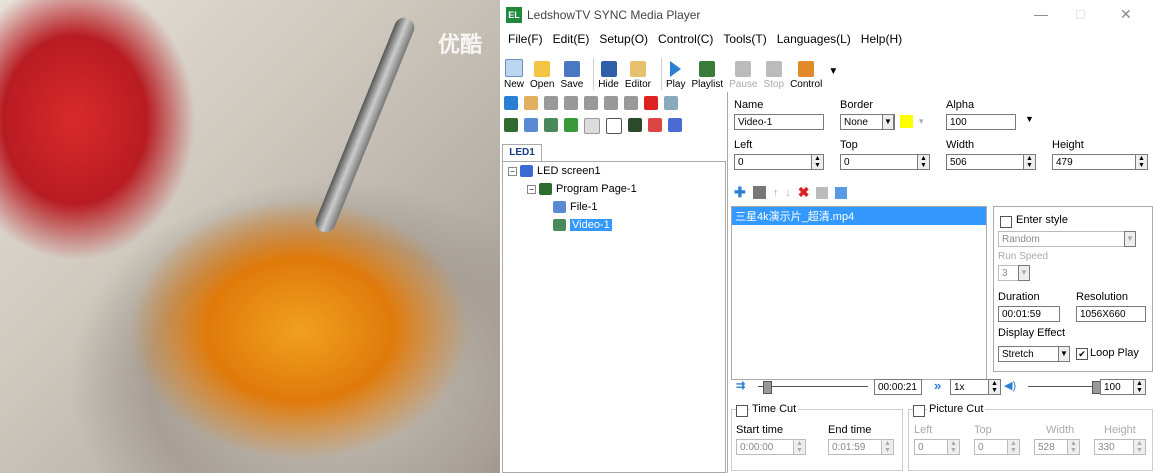  Describe the element at coordinates (1126, 14) in the screenshot. I see `close-button: ✕` at that location.